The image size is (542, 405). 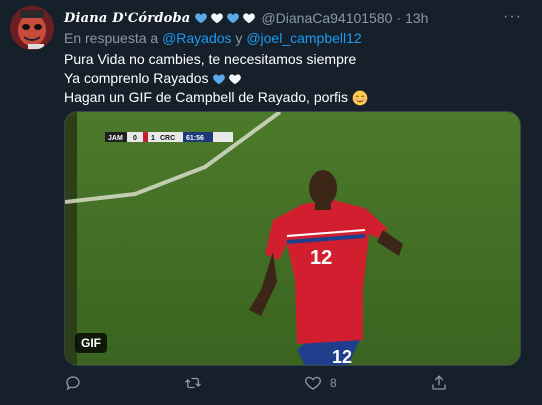 What do you see at coordinates (153, 138) in the screenshot?
I see `scoreboard-score2: 1` at bounding box center [153, 138].